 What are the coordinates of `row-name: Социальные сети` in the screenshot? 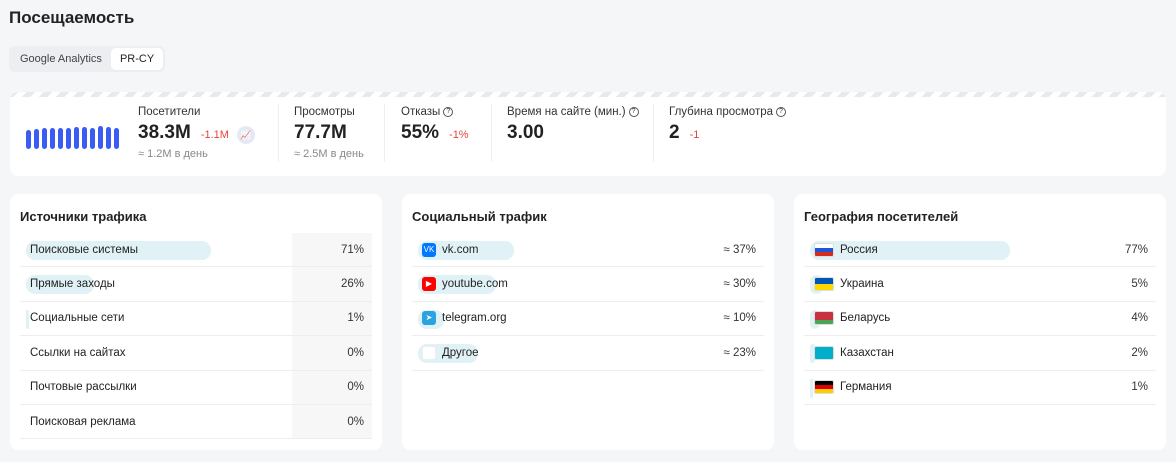 It's located at (77, 318).